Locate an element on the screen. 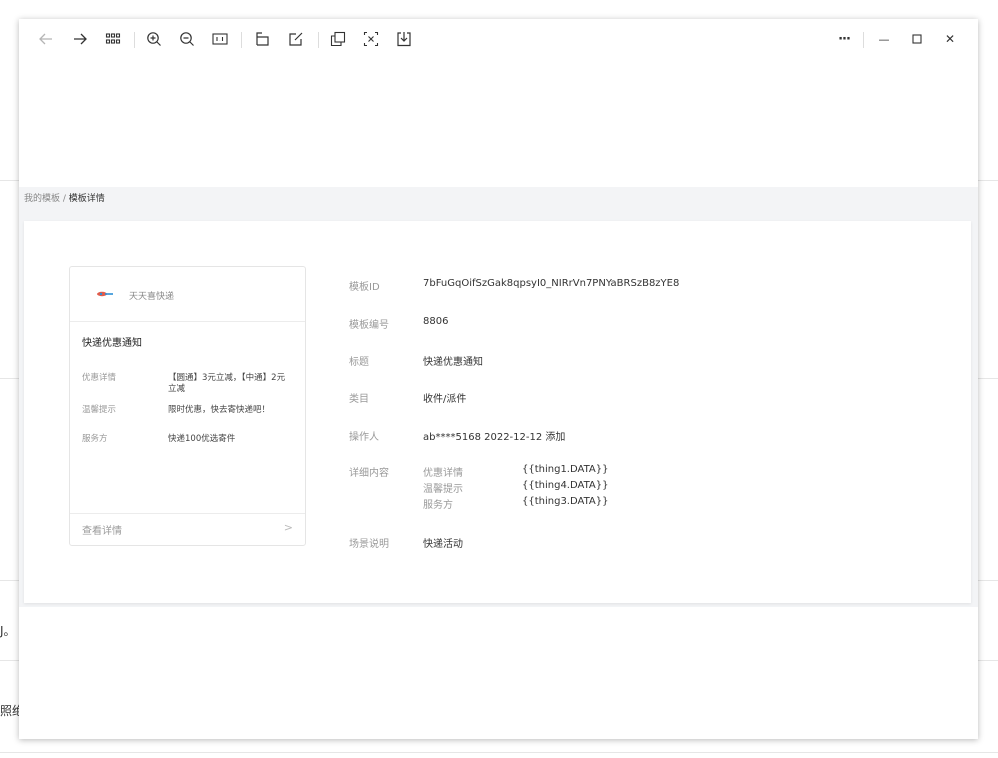 This screenshot has width=998, height=758. detail-value: 快递活动 is located at coordinates (443, 544).